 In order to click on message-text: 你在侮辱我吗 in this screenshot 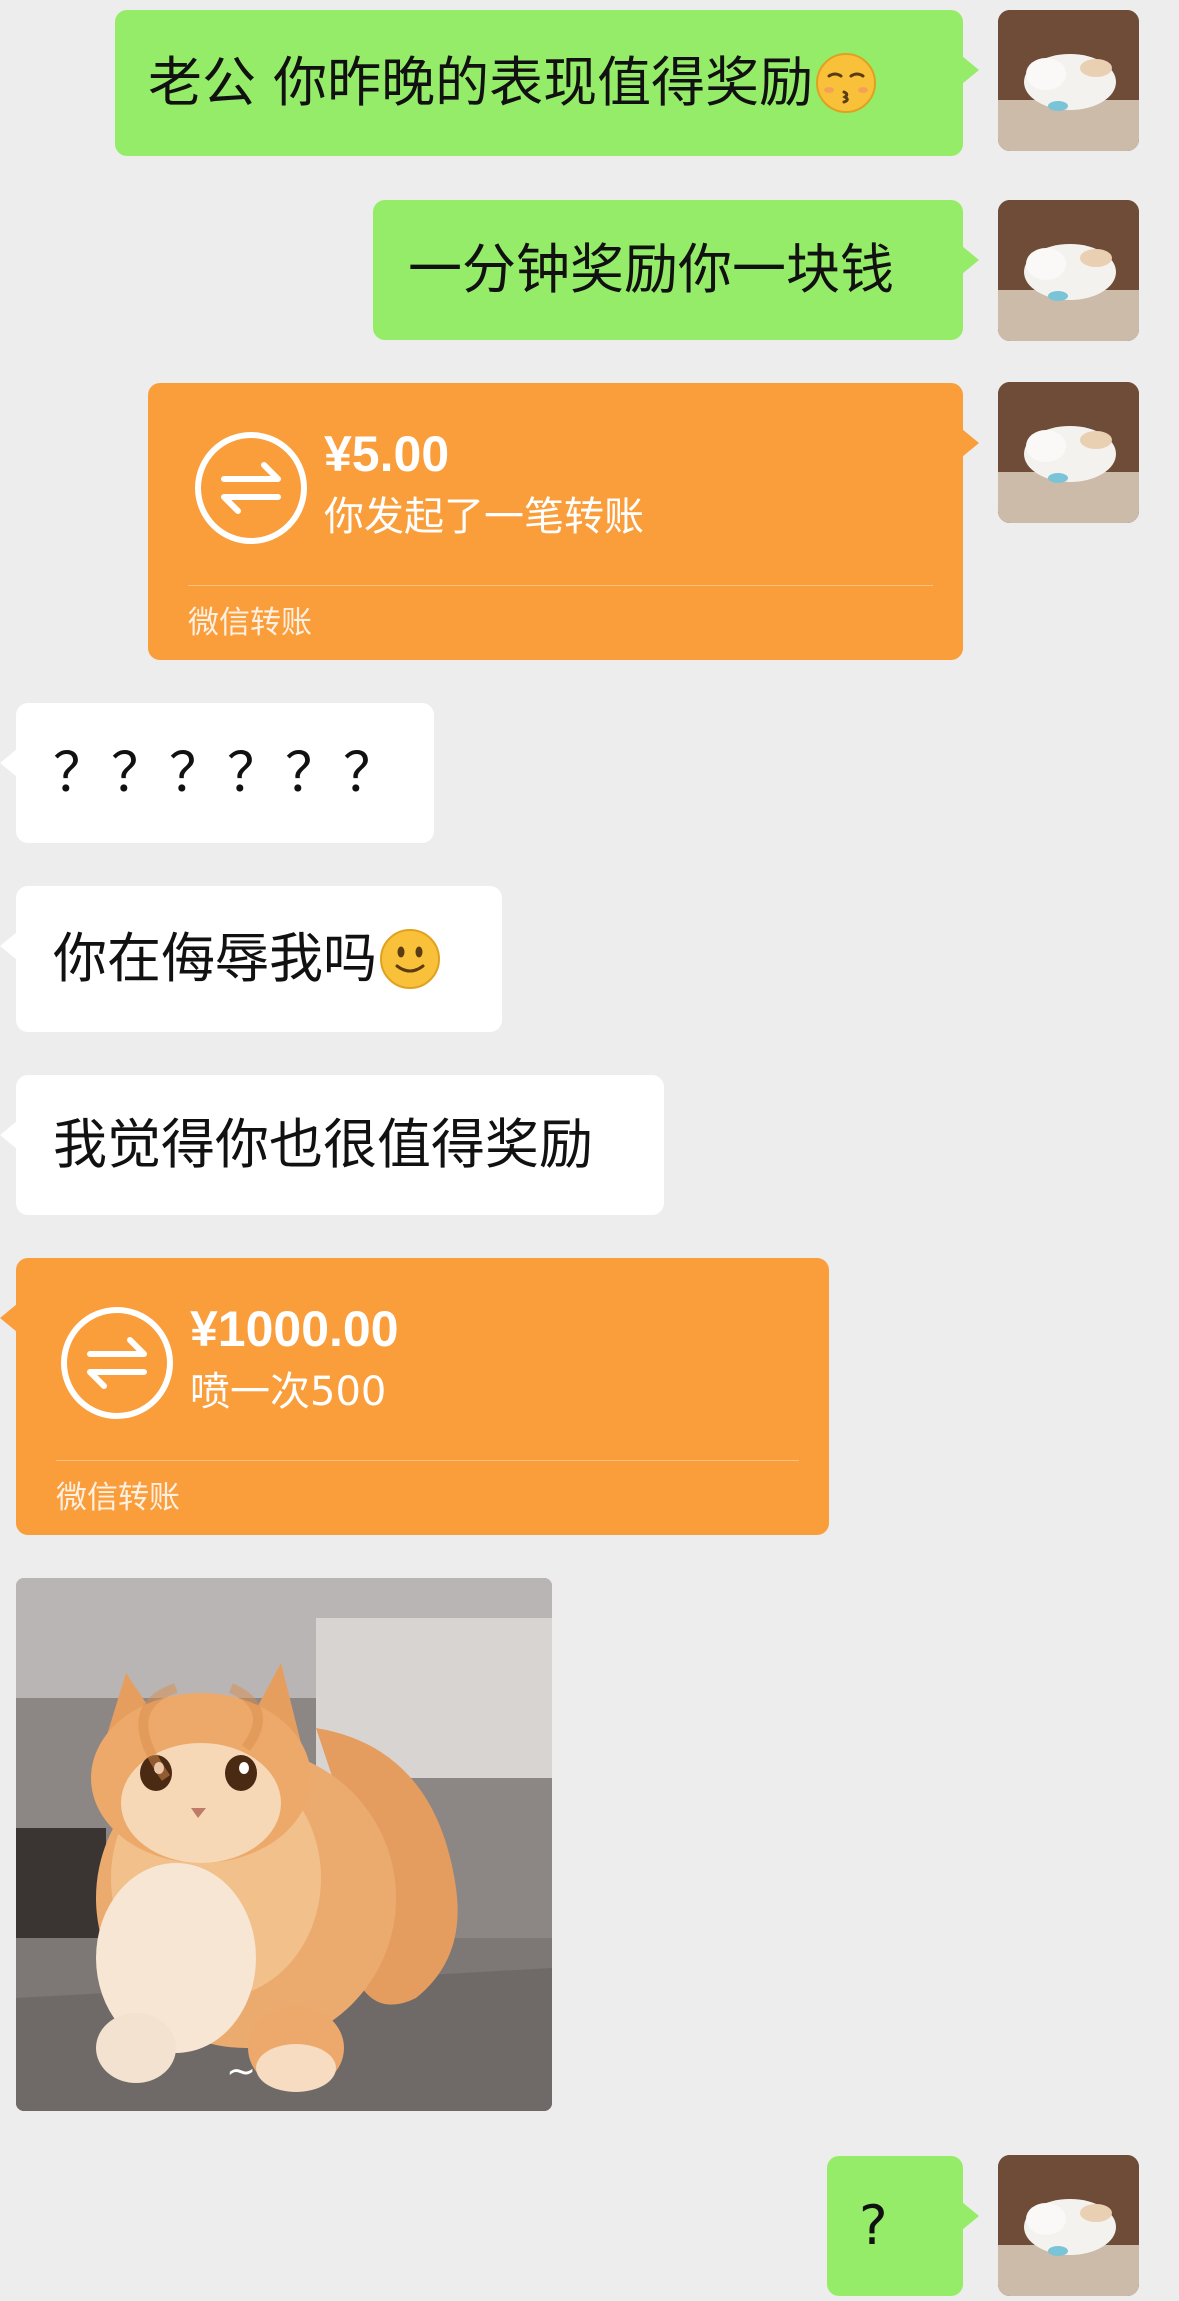, I will do `click(215, 958)`.